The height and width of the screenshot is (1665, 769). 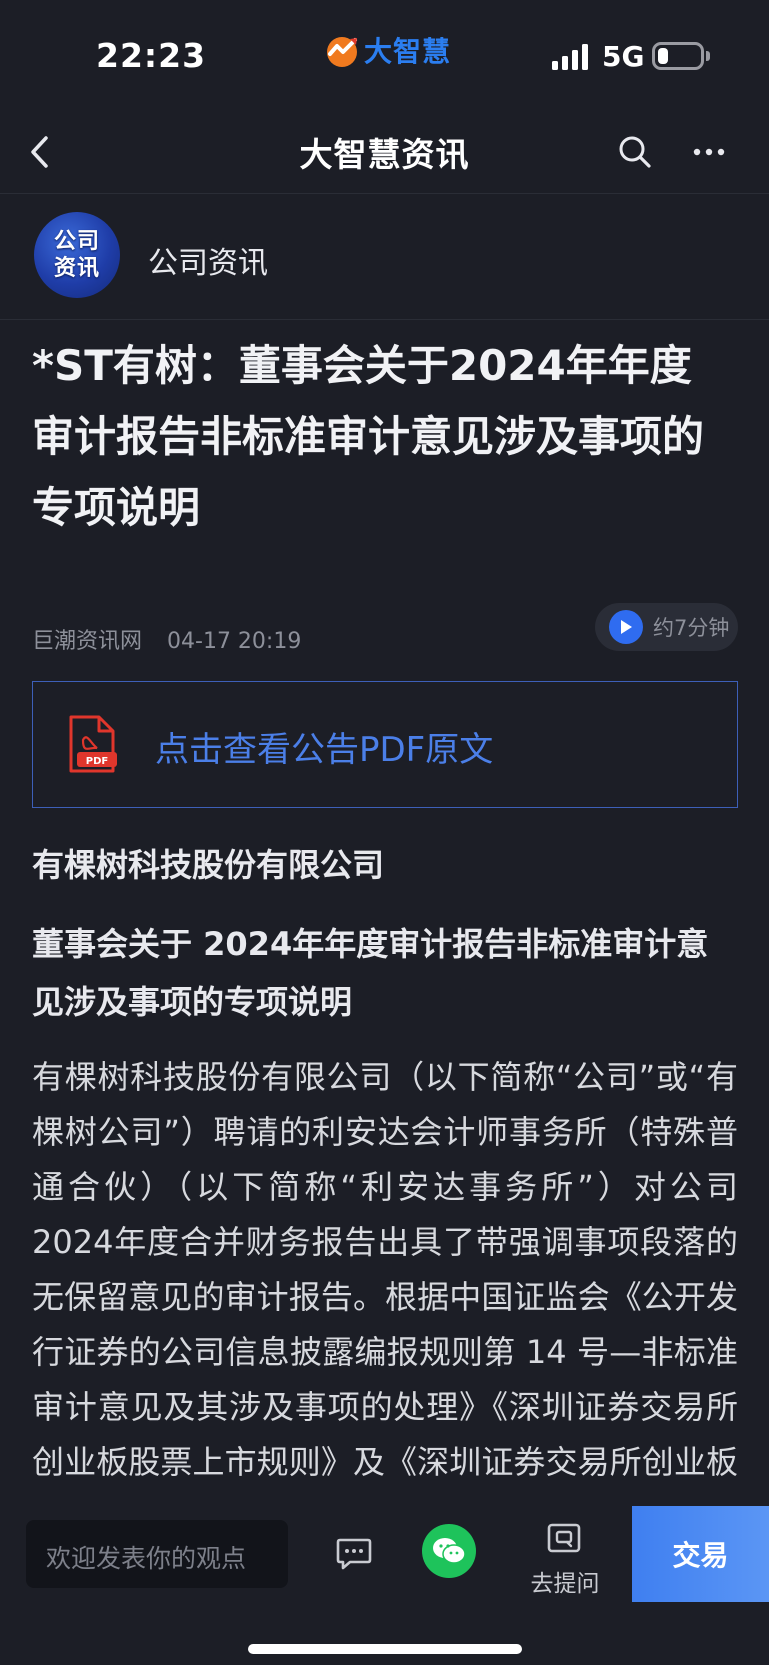 I want to click on comment-icon, so click(x=354, y=1554).